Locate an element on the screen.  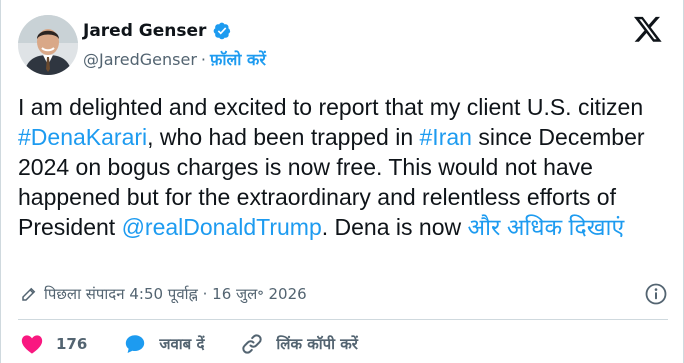
author-handle-row: @JaredGenser · फ़ॉलो करें is located at coordinates (174, 59).